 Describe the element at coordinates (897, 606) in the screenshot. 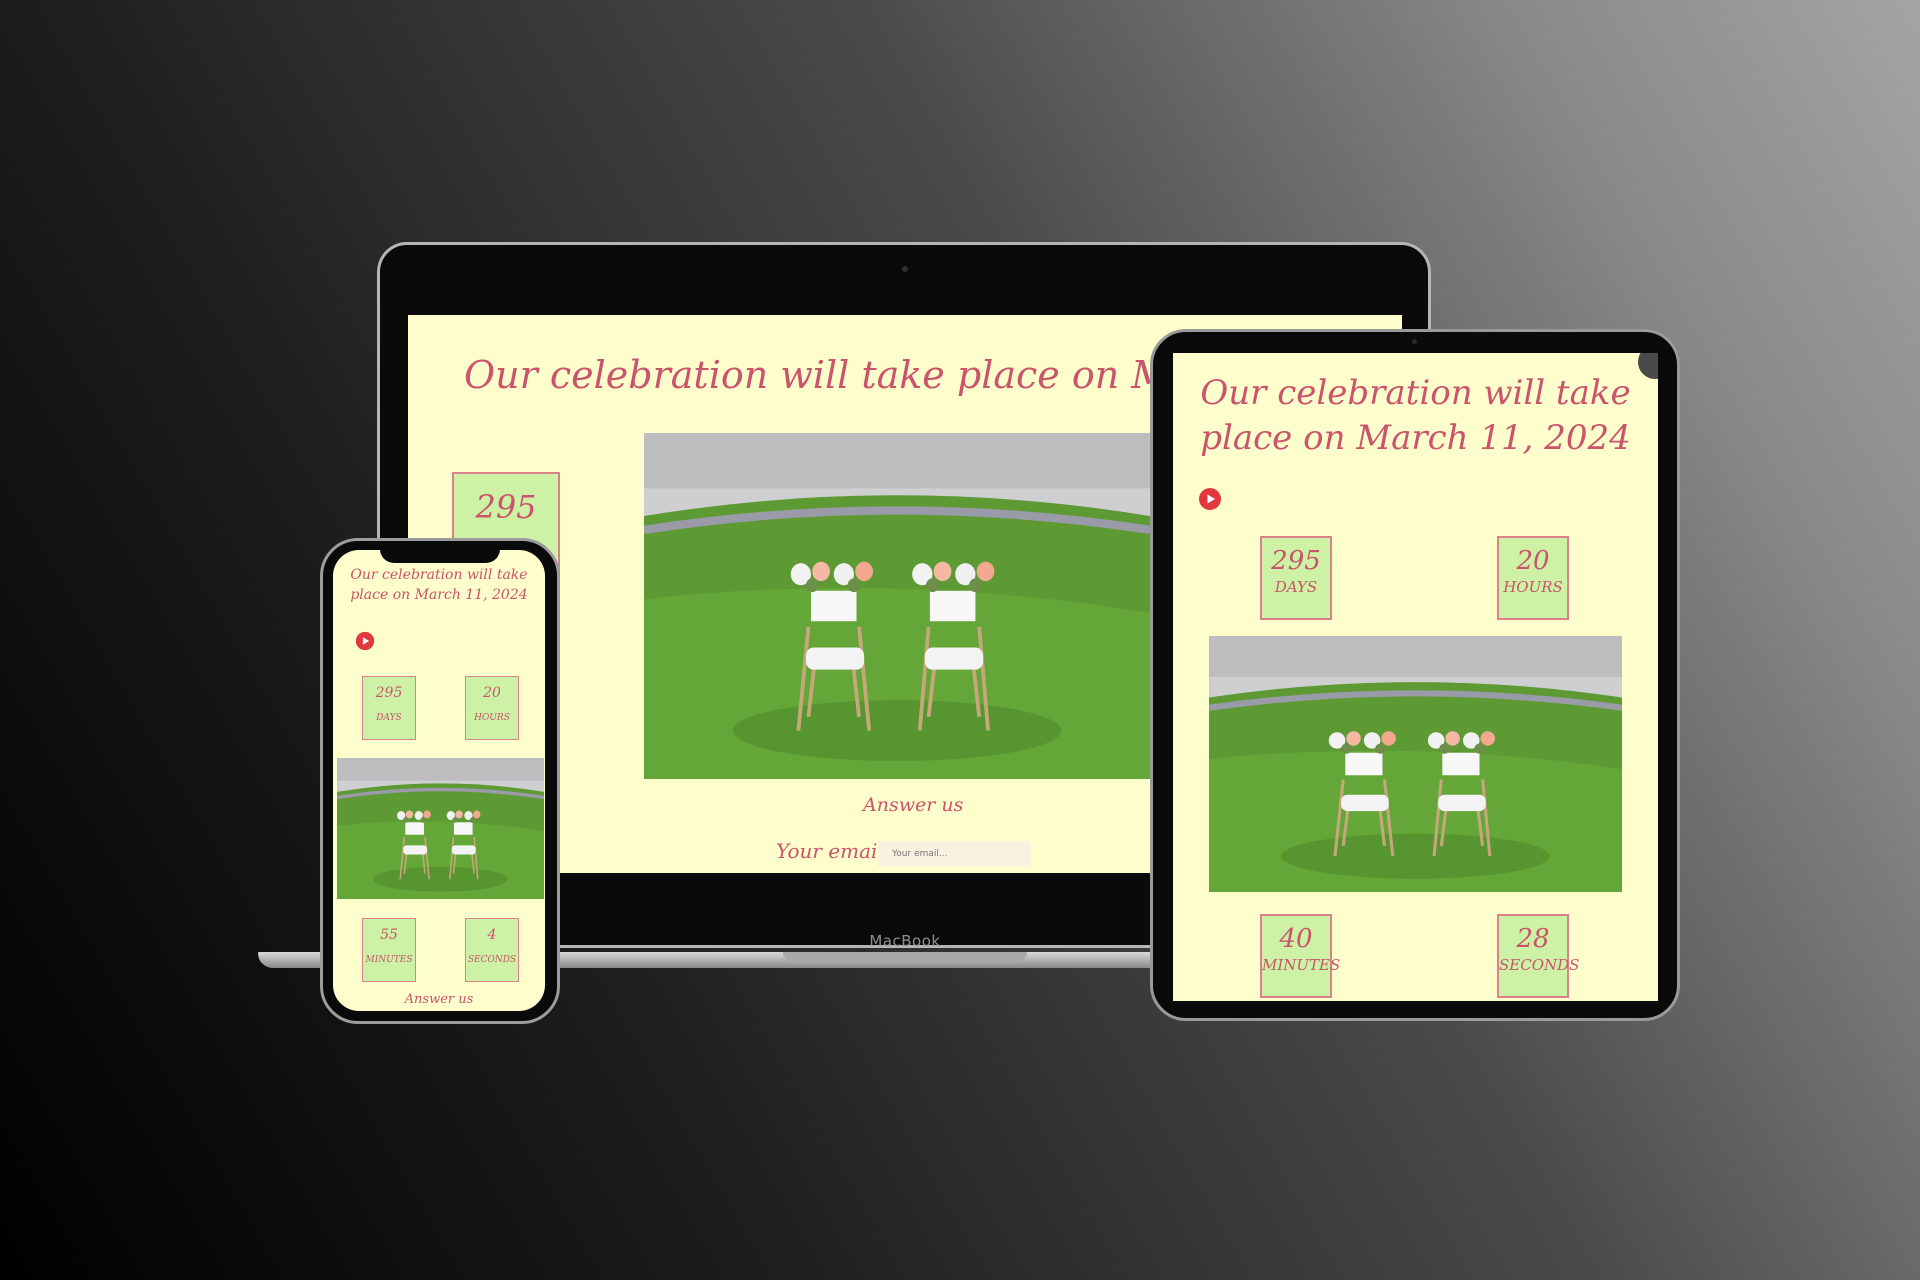

I see `laptop-wedding-photo` at that location.